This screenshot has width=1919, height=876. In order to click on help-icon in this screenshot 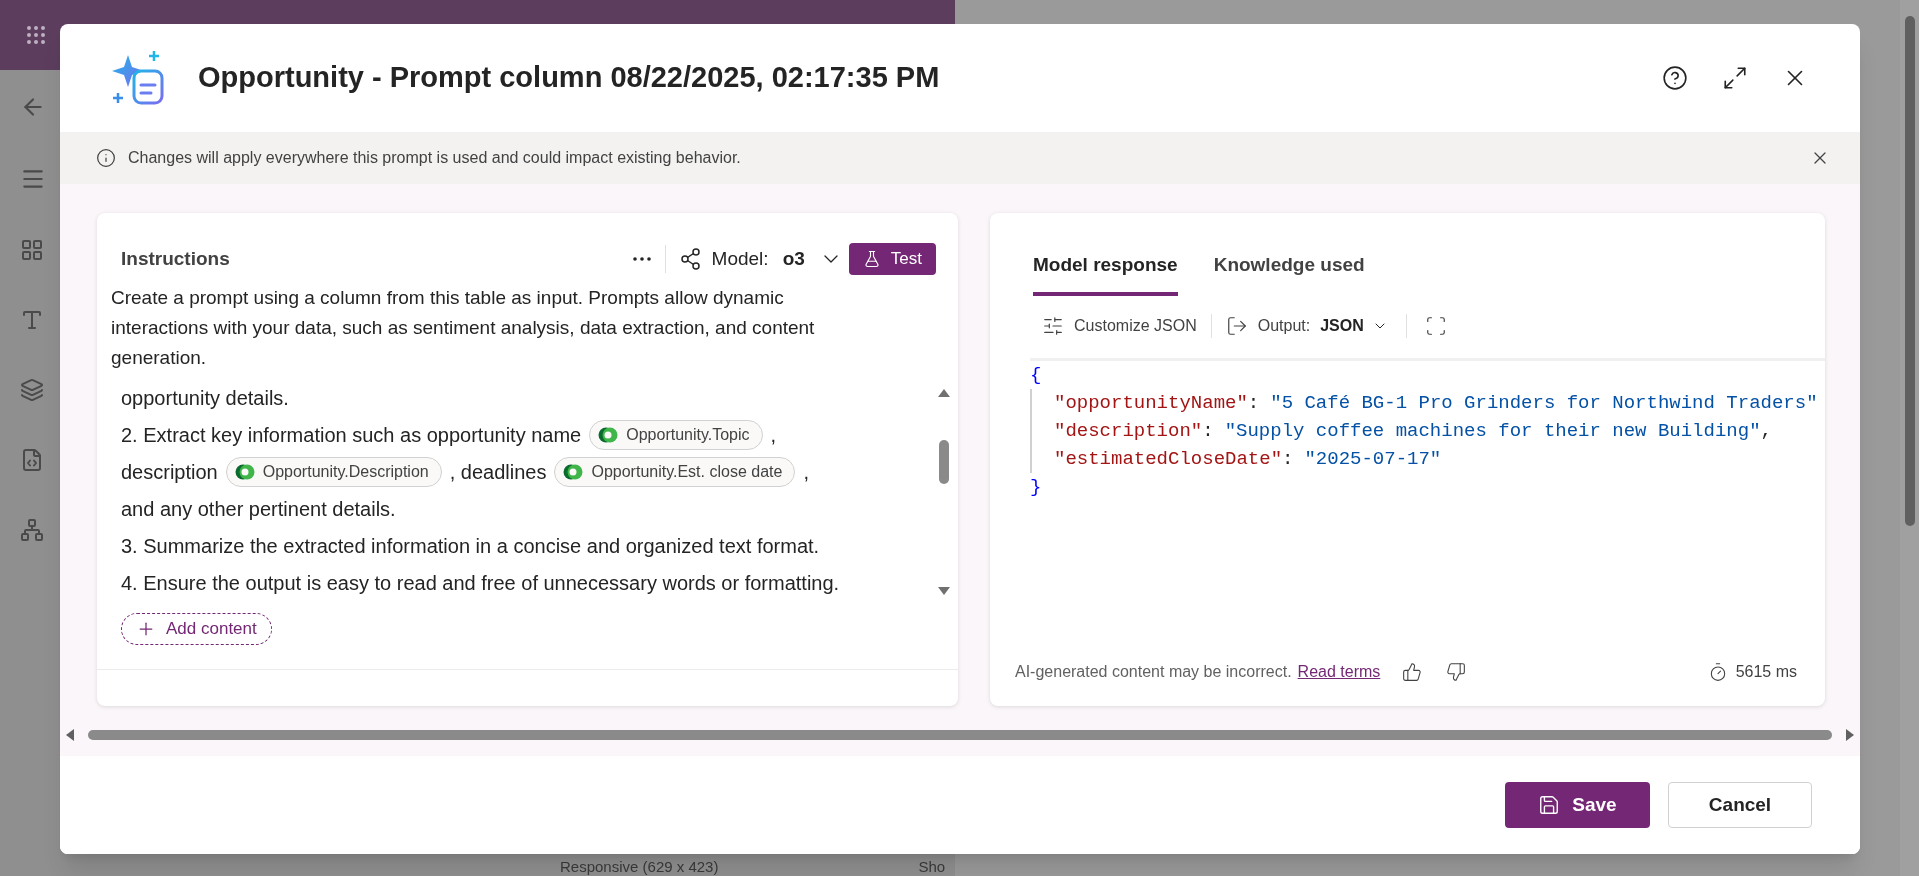, I will do `click(1675, 78)`.